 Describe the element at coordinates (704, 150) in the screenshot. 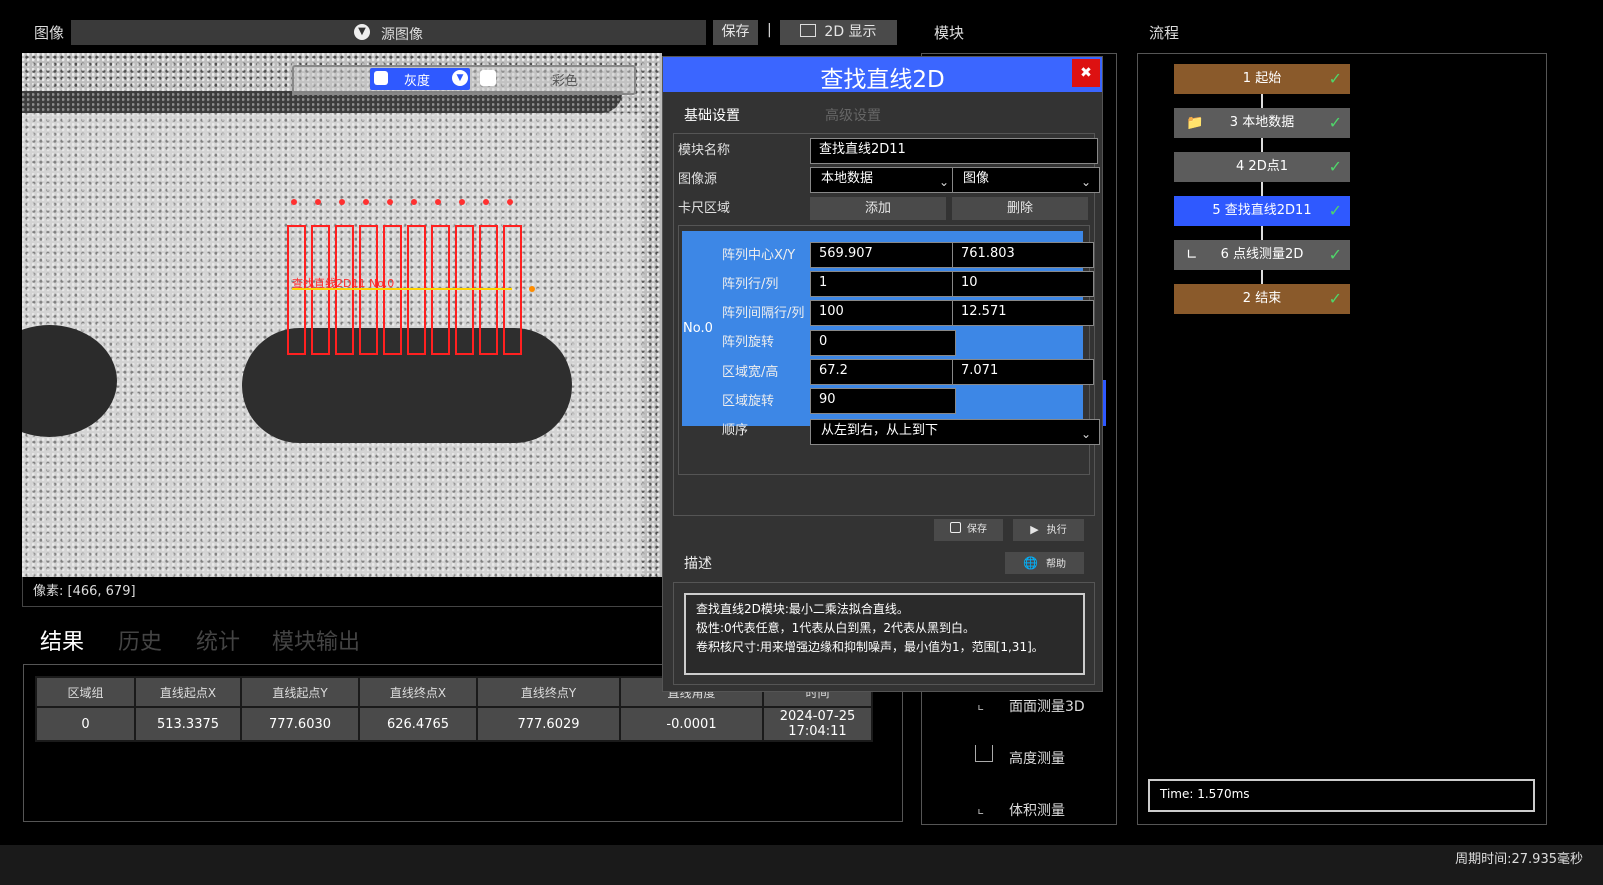

I see `module-name-label: 模块名称` at that location.